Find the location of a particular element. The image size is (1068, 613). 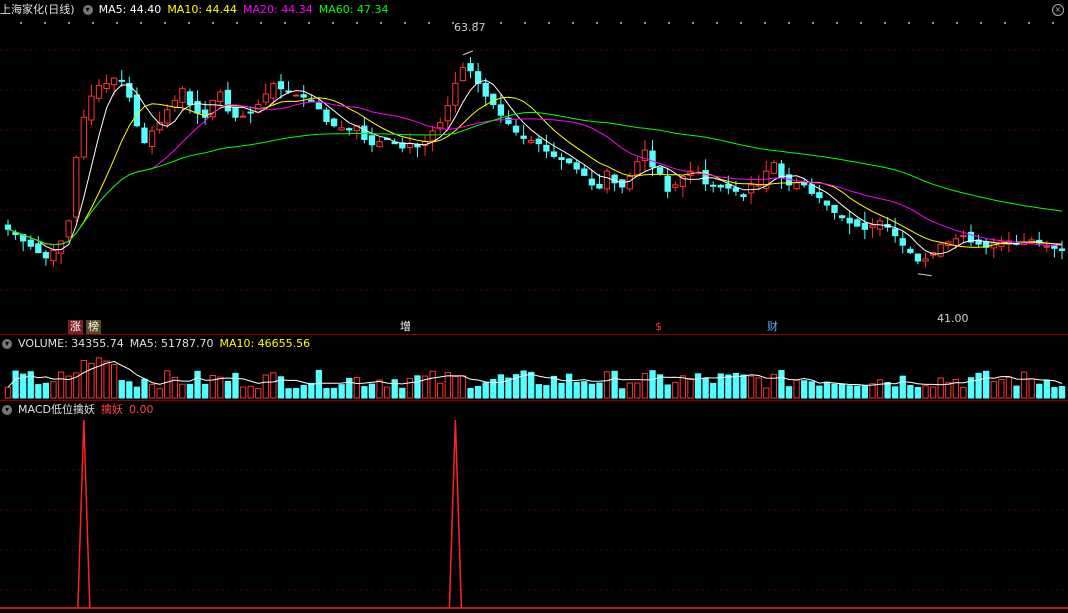

macd-label: MACD低位擒妖 is located at coordinates (56, 409).